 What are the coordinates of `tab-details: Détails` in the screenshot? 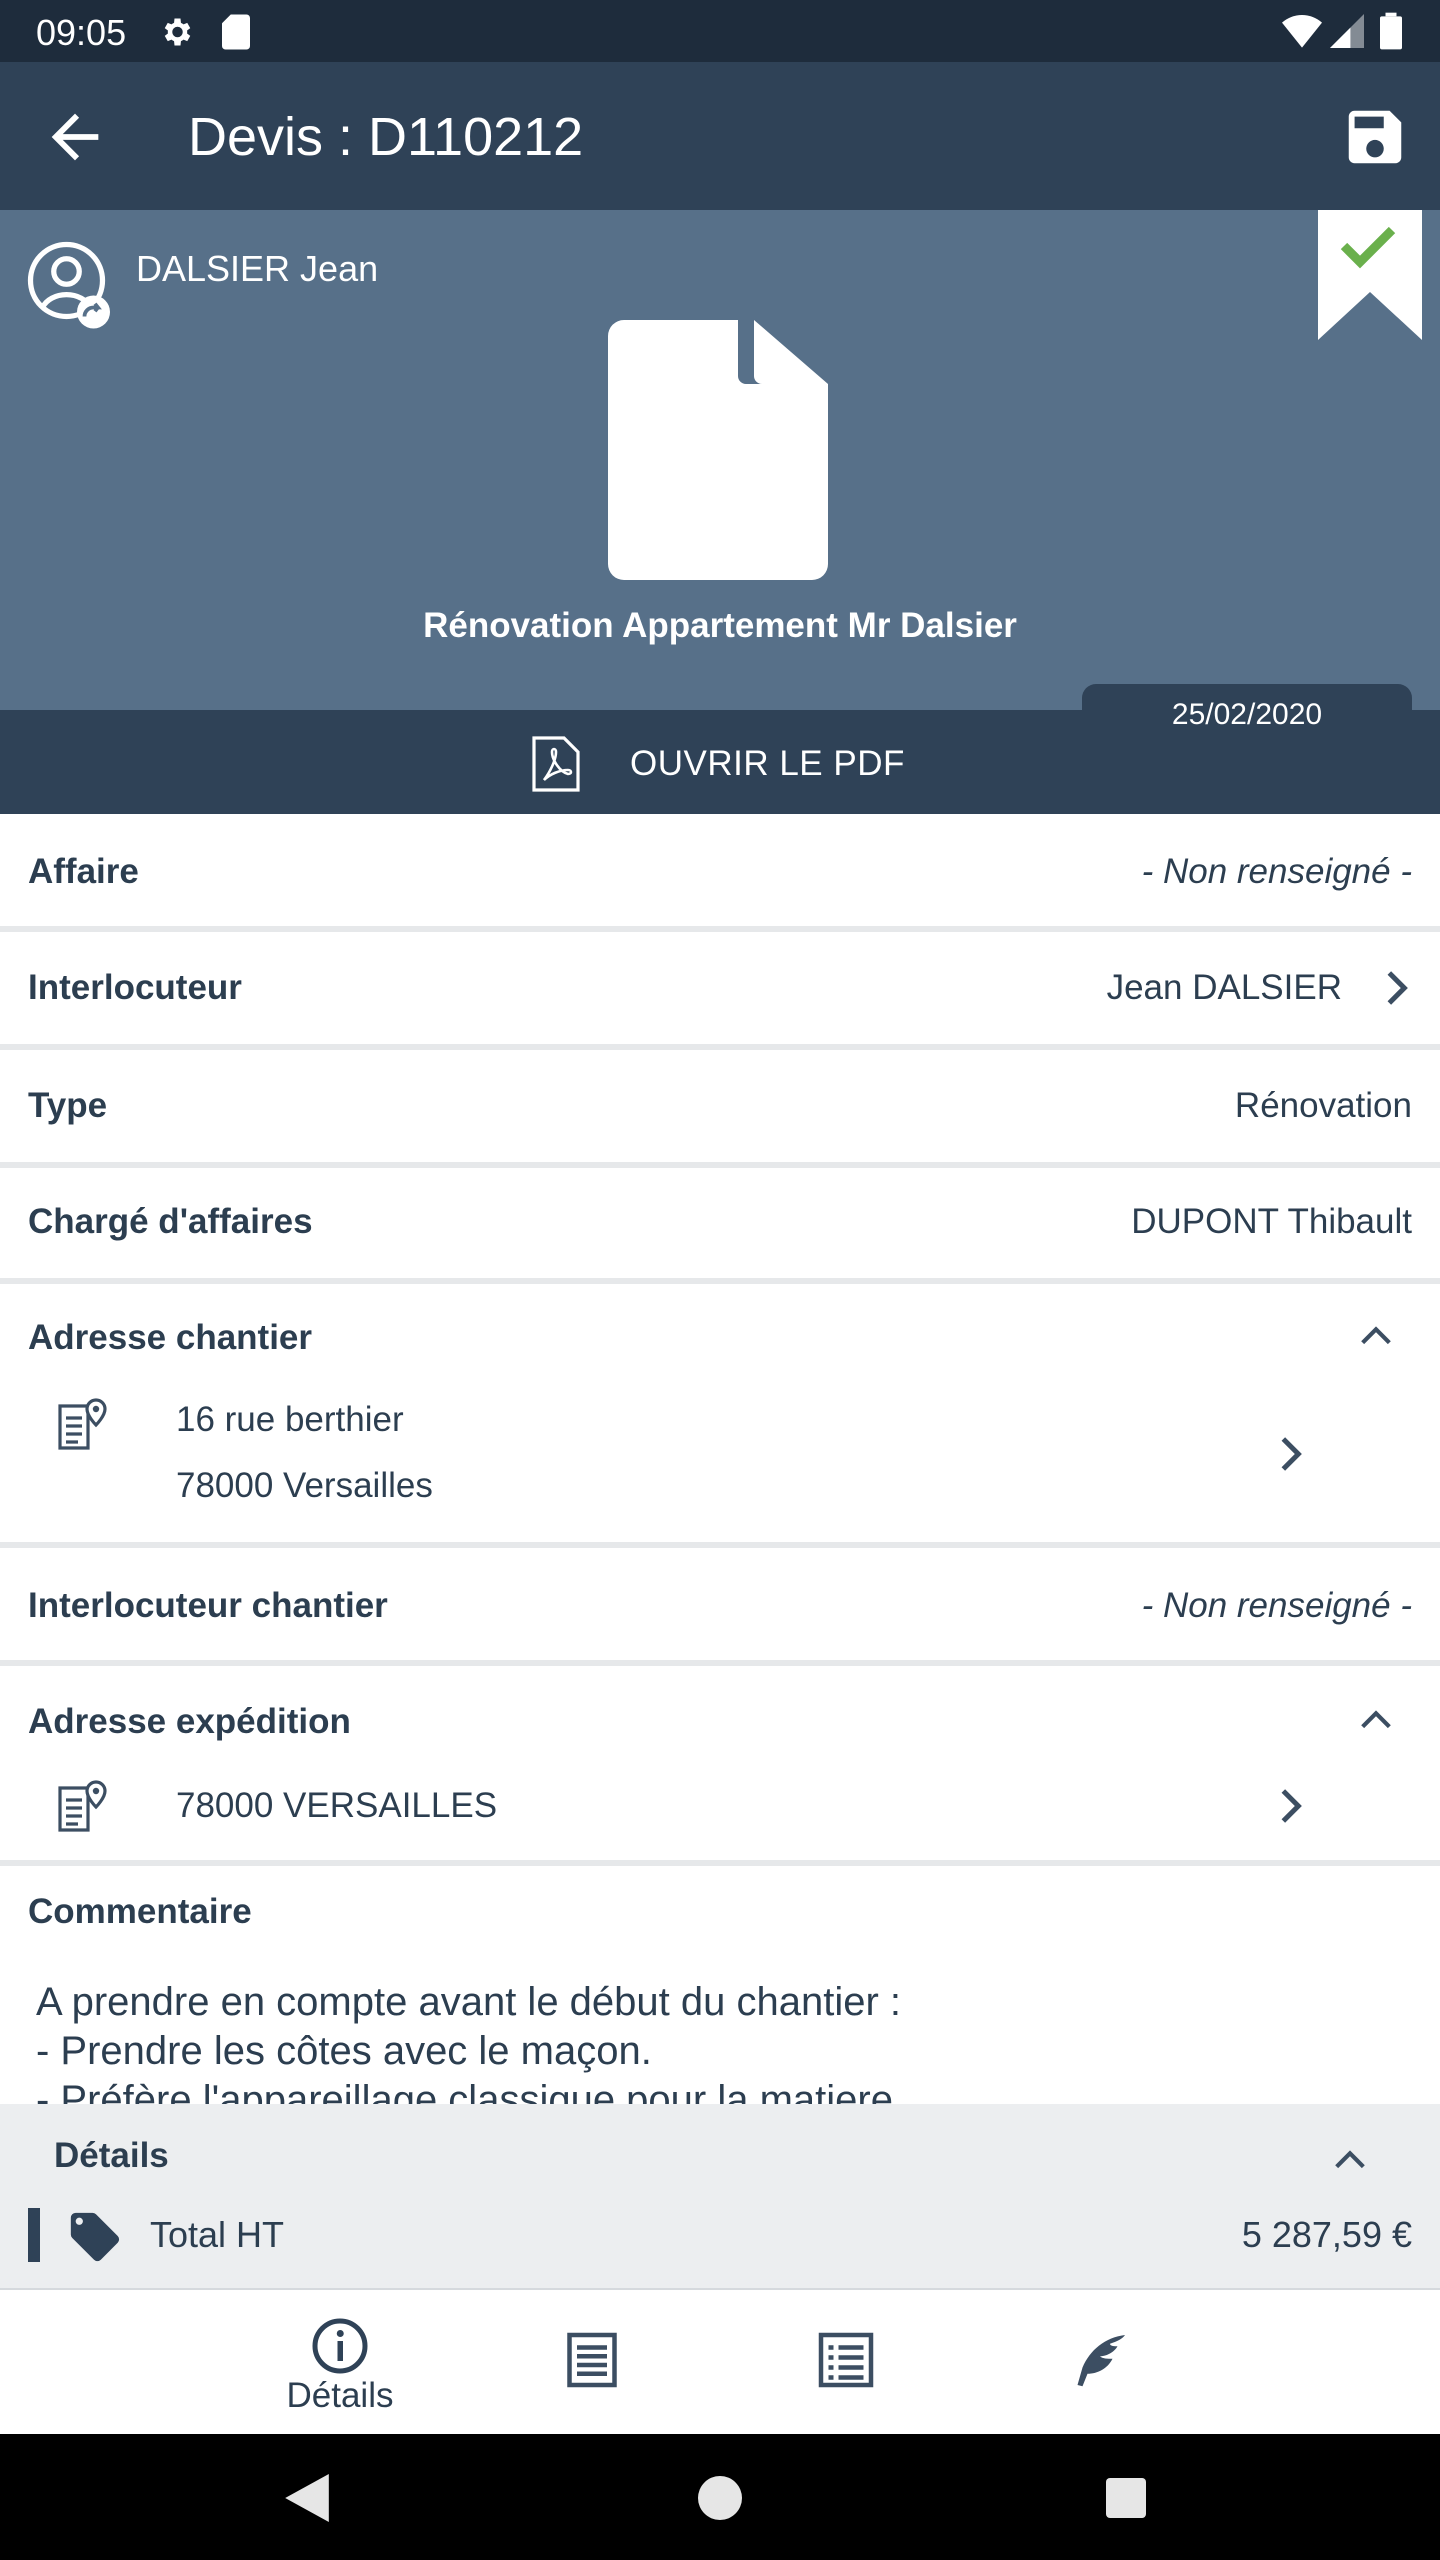 It's located at (340, 2363).